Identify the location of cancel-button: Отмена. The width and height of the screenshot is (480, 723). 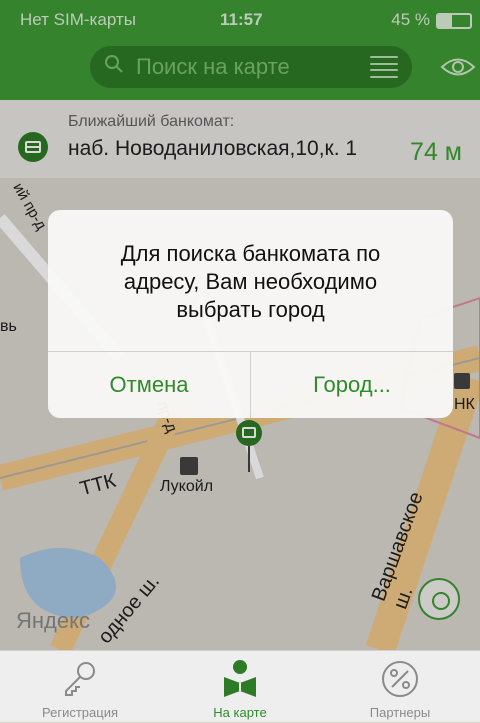
(149, 384).